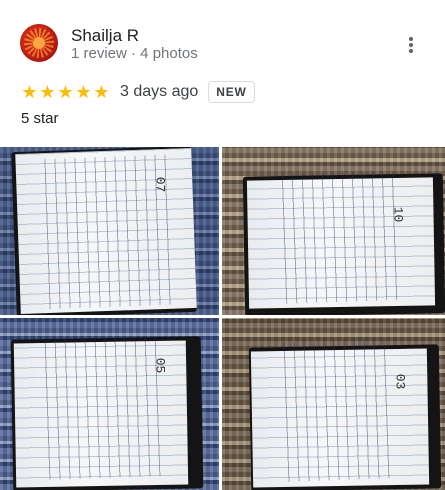 The height and width of the screenshot is (490, 445). I want to click on star-rating: ★ ★ ★ ★ ★, so click(65, 92).